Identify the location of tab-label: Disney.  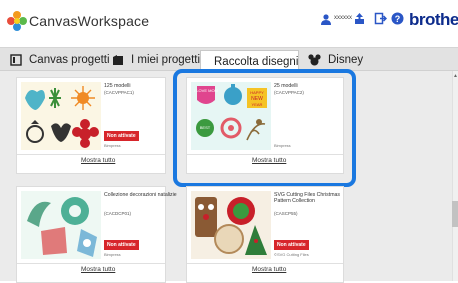
(346, 60).